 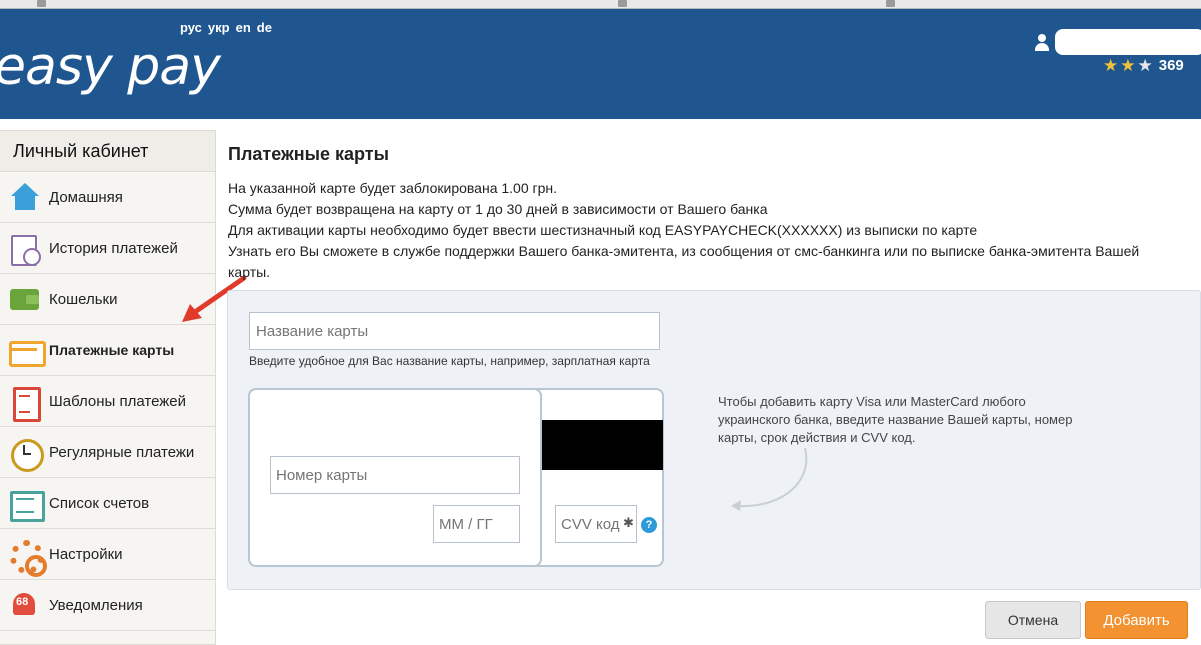 I want to click on alarm-clock-icon, so click(x=26, y=454).